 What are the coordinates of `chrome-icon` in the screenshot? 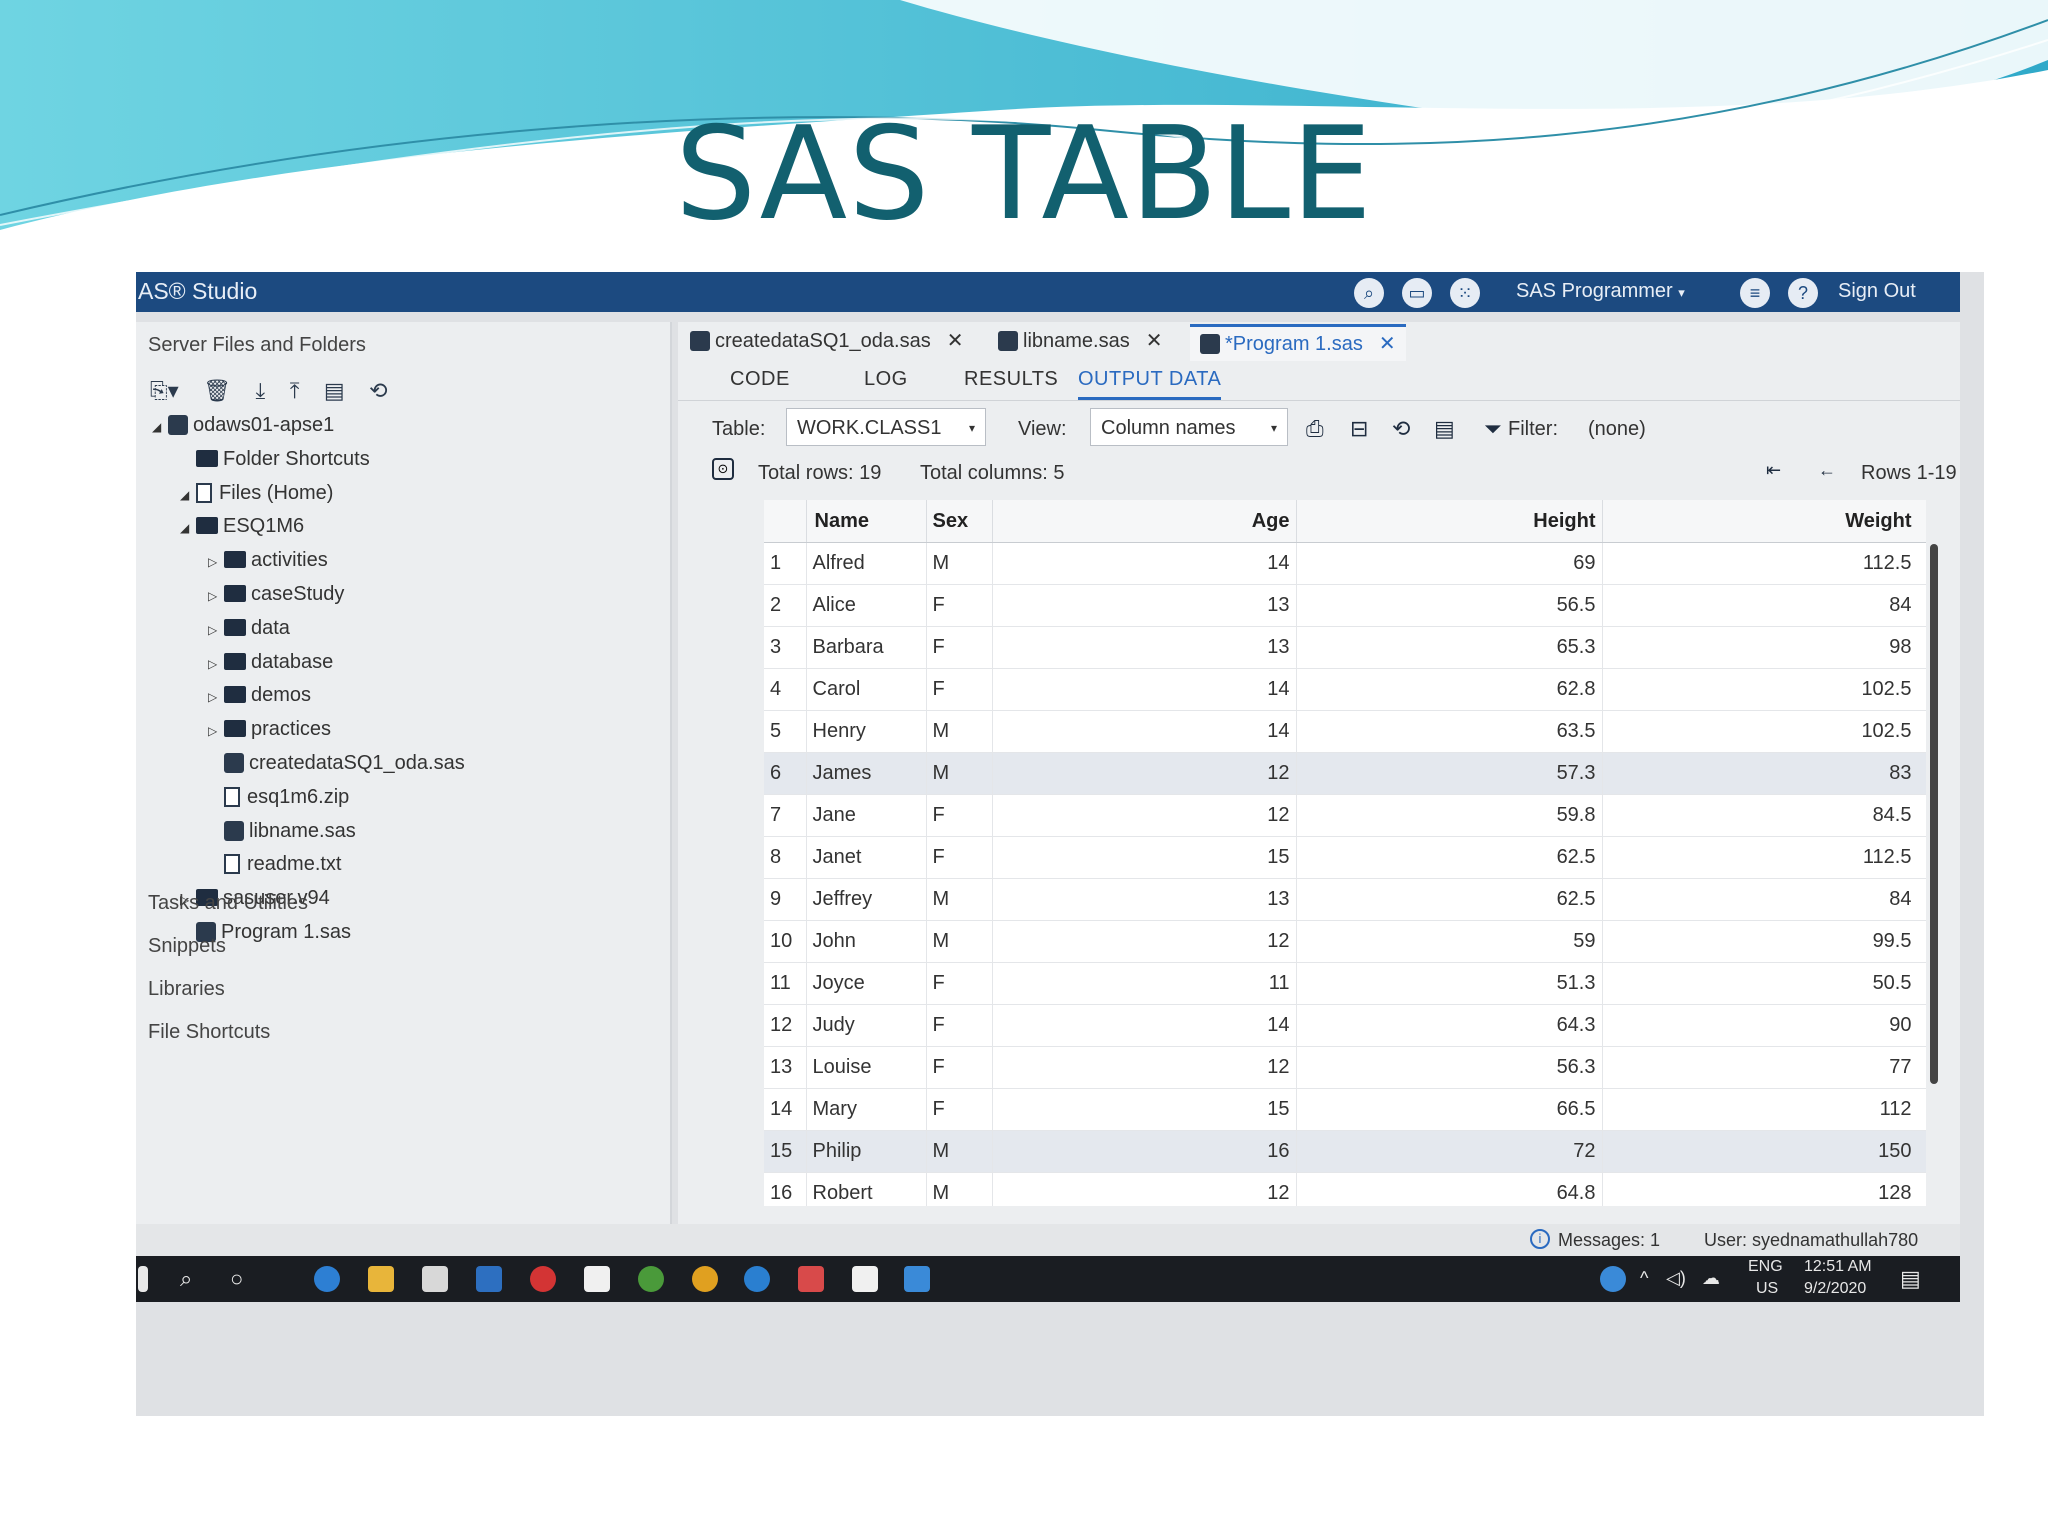 It's located at (705, 1279).